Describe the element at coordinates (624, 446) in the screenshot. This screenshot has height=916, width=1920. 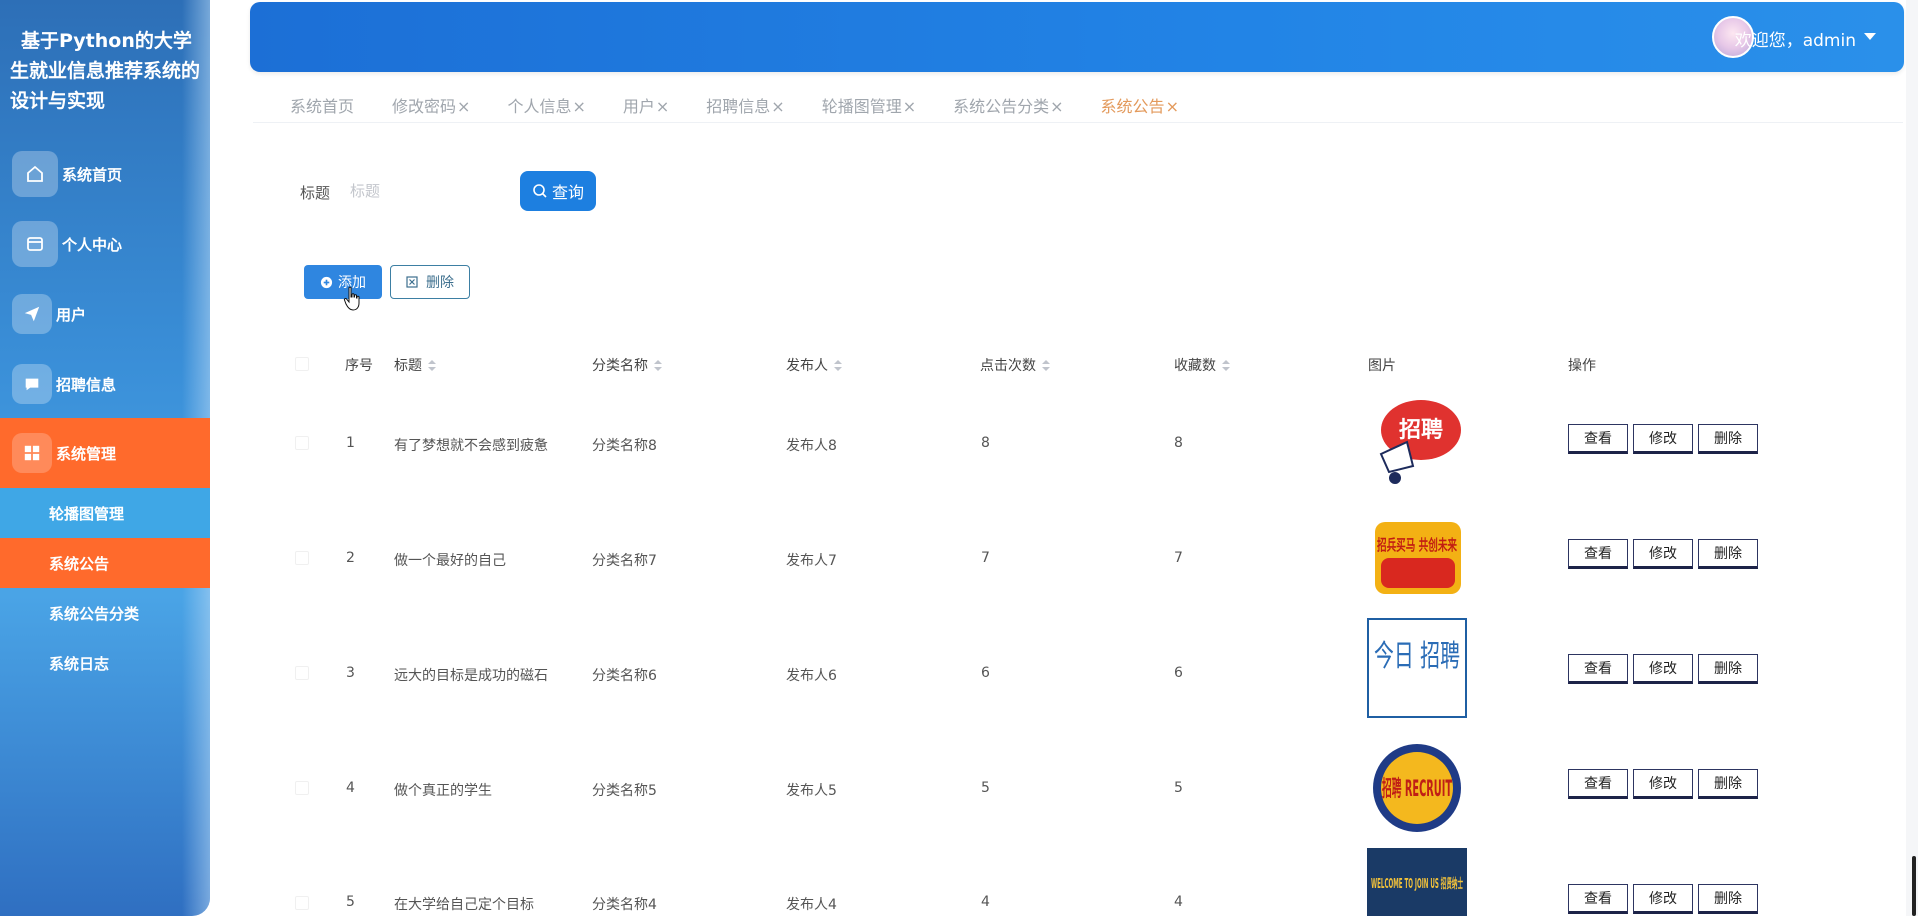
I see `cell-category: 分类名称8` at that location.